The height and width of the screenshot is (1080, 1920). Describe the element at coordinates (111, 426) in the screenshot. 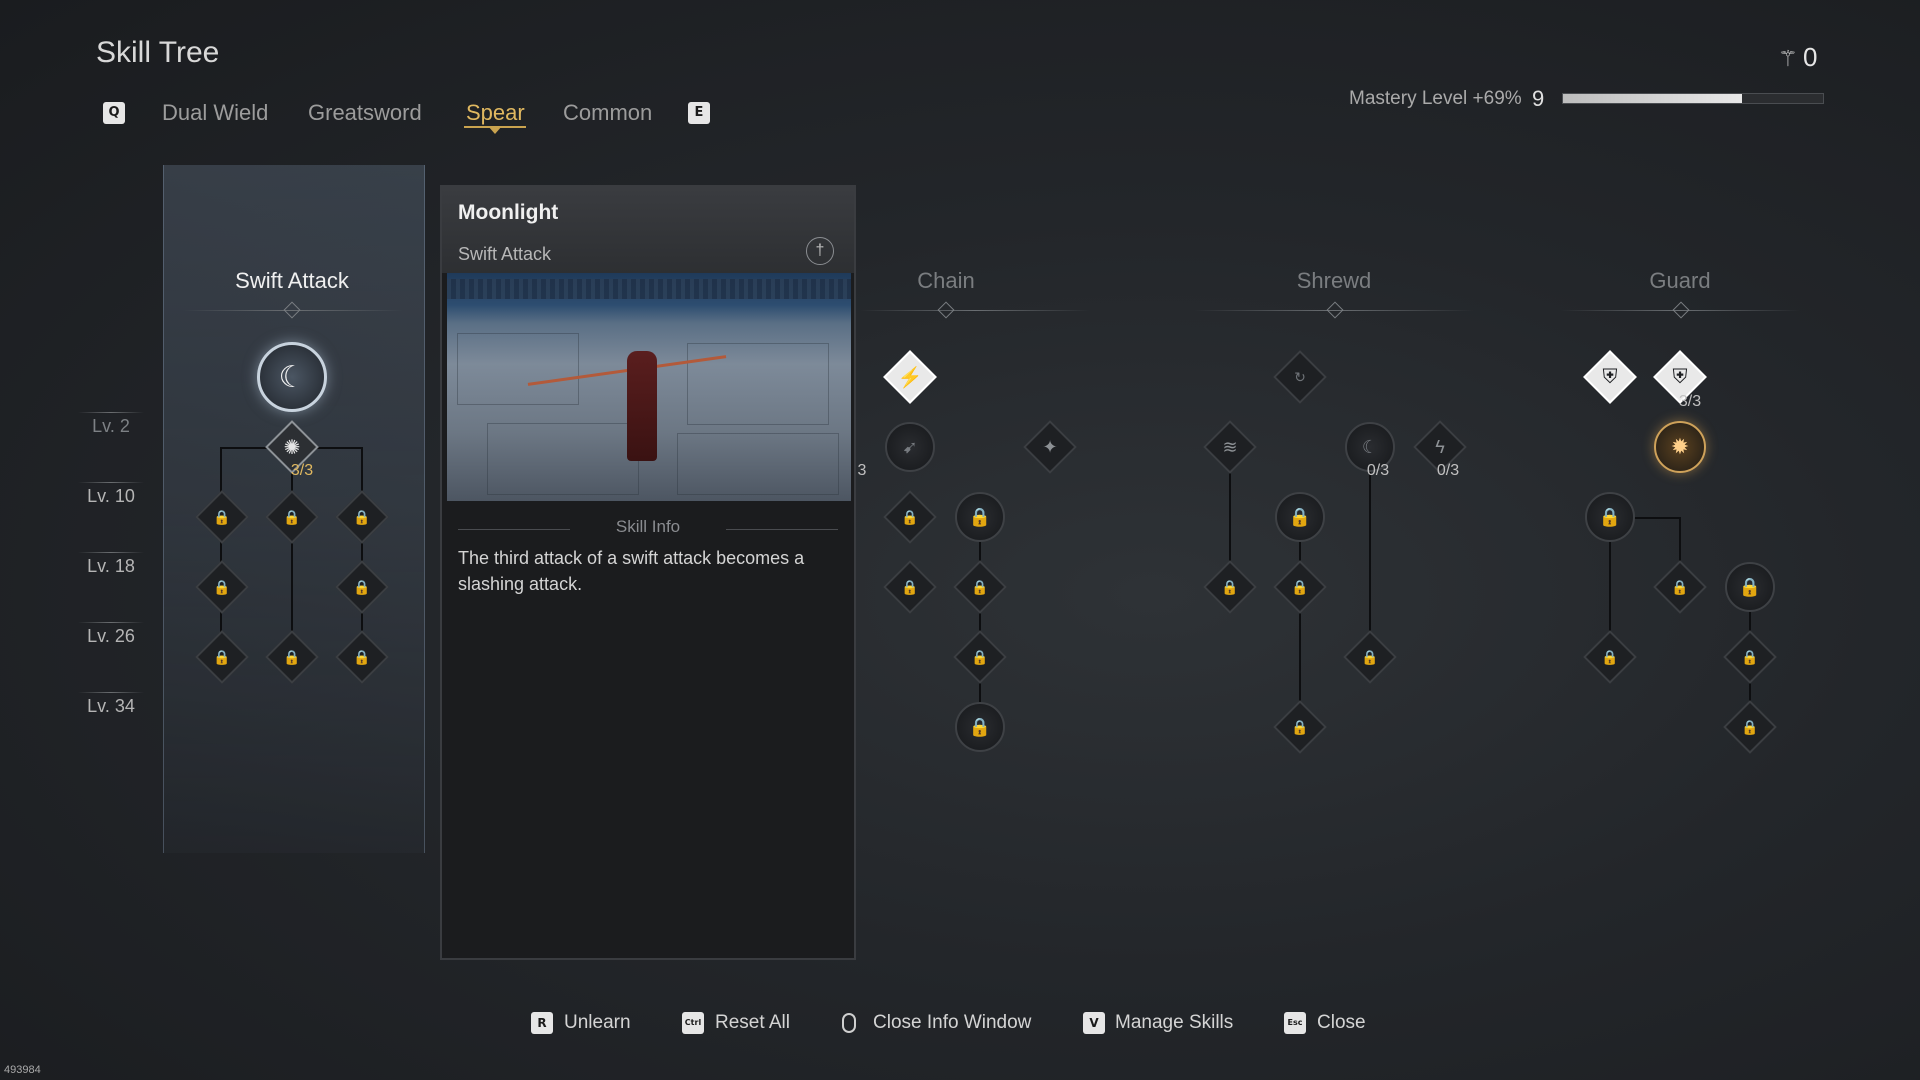

I see `level-label: Lv. 2` at that location.